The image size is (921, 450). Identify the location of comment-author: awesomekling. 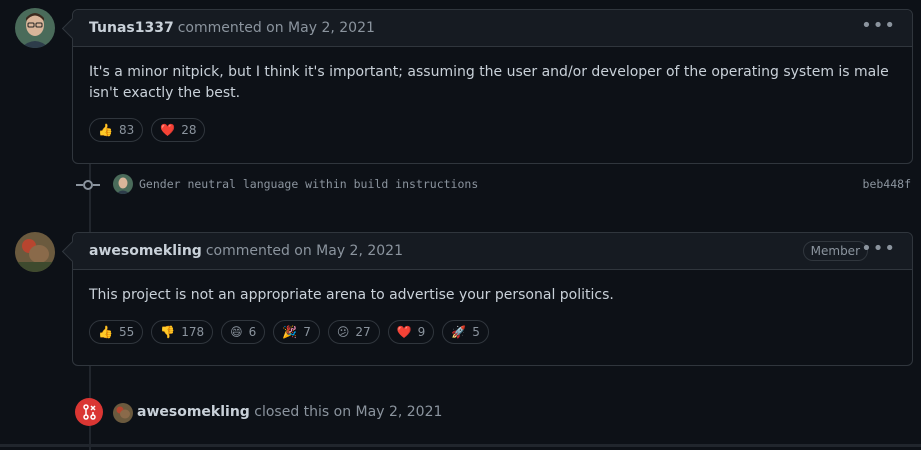
(145, 251).